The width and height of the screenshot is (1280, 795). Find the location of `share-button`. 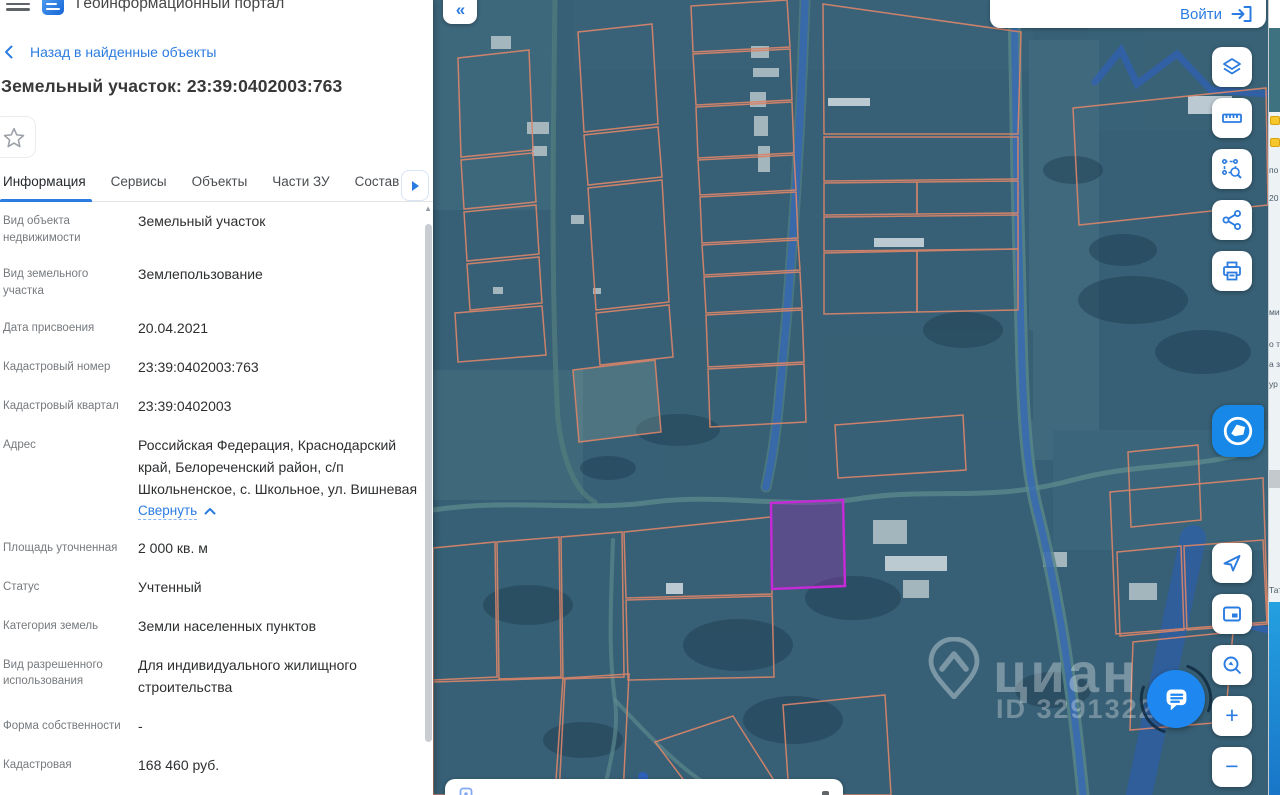

share-button is located at coordinates (1232, 220).